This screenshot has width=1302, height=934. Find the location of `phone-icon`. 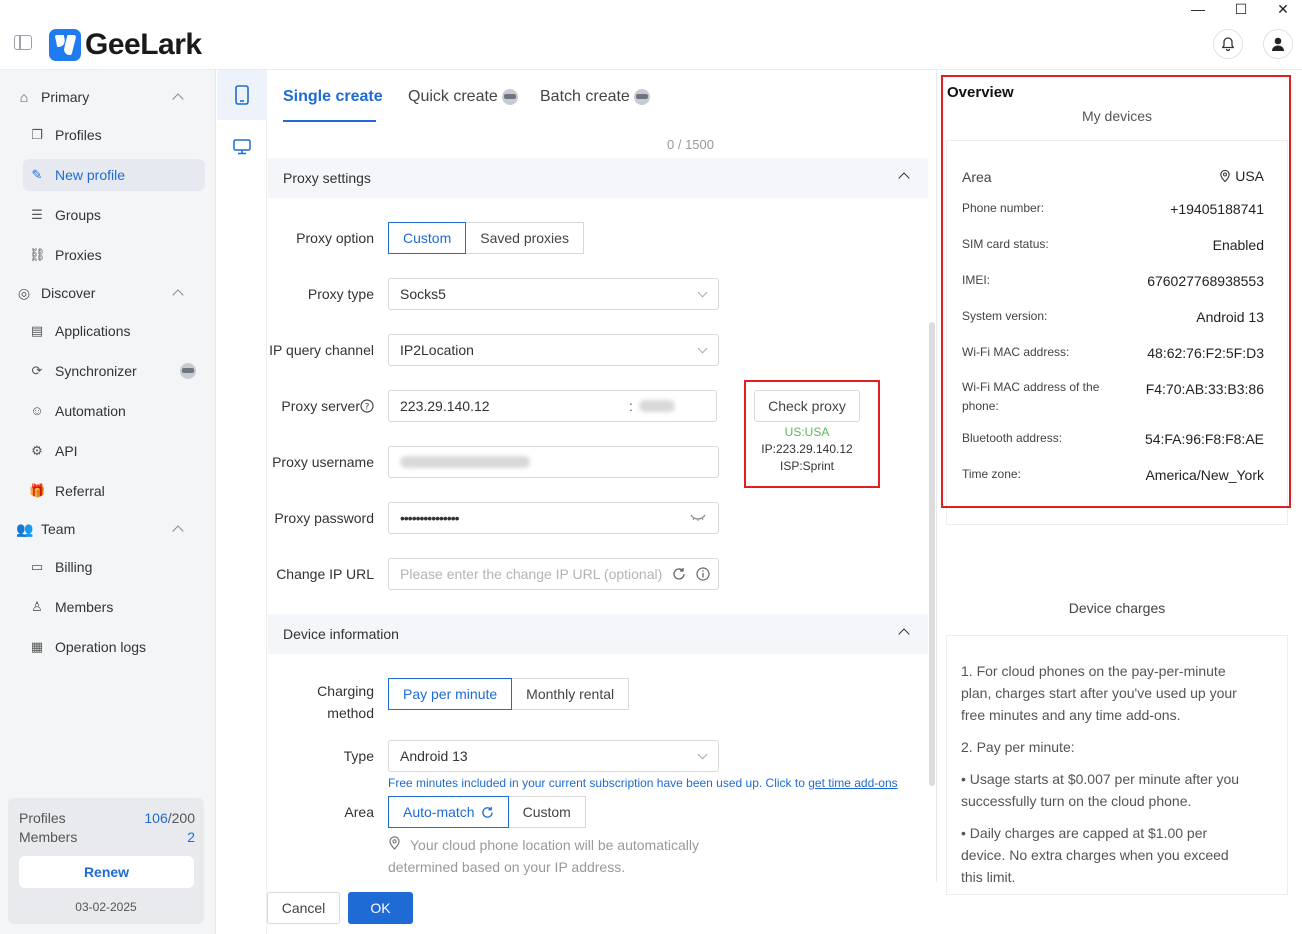

phone-icon is located at coordinates (242, 95).